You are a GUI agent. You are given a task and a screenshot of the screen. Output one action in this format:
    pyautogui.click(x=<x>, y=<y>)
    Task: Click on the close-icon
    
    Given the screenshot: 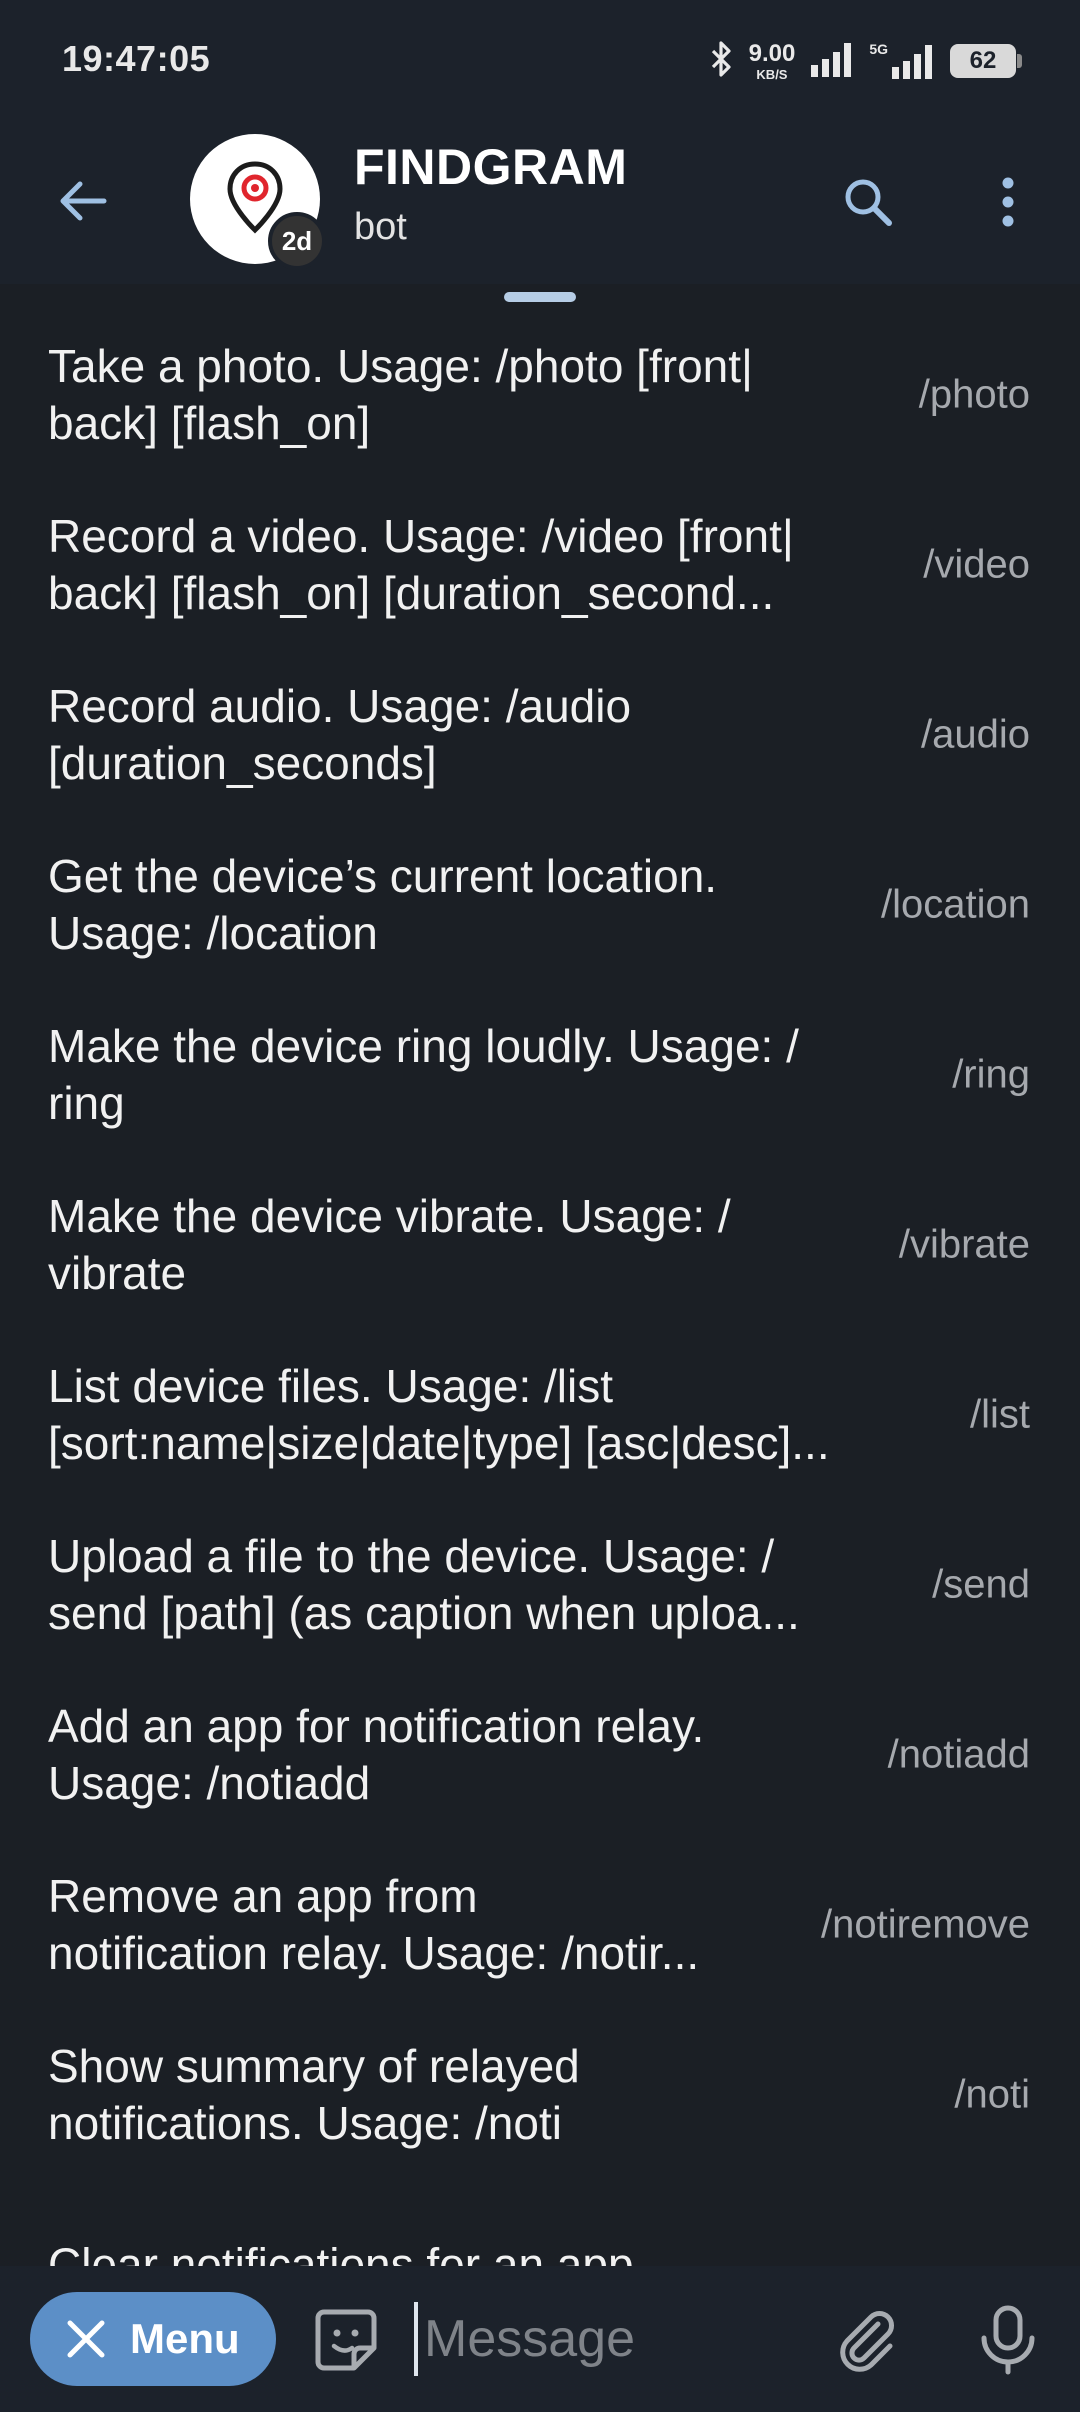 What is the action you would take?
    pyautogui.click(x=86, y=2339)
    